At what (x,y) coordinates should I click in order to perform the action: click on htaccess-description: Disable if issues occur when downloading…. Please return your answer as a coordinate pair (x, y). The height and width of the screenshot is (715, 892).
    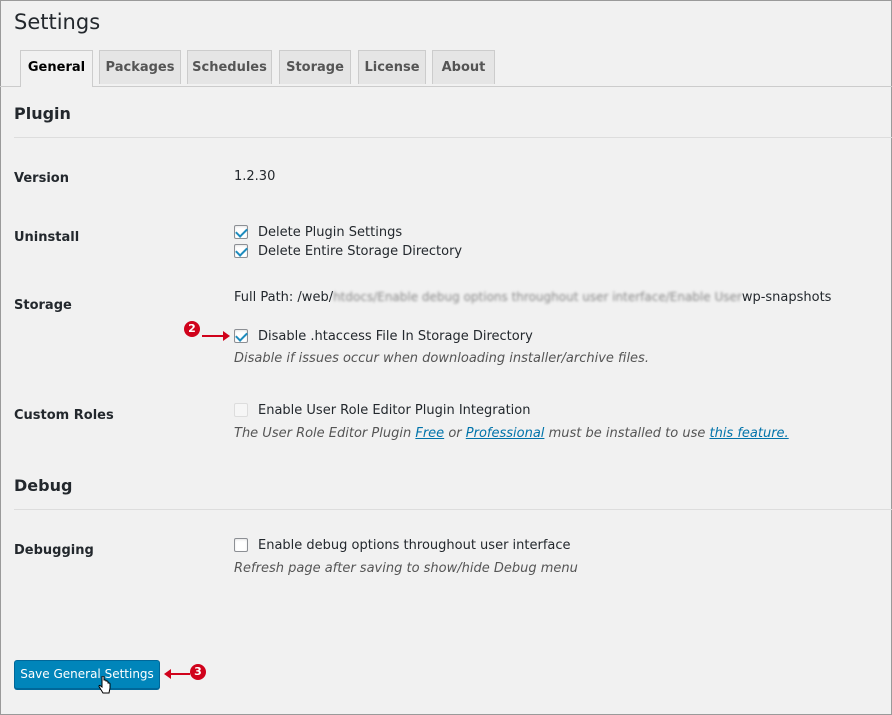
    Looking at the image, I should click on (441, 358).